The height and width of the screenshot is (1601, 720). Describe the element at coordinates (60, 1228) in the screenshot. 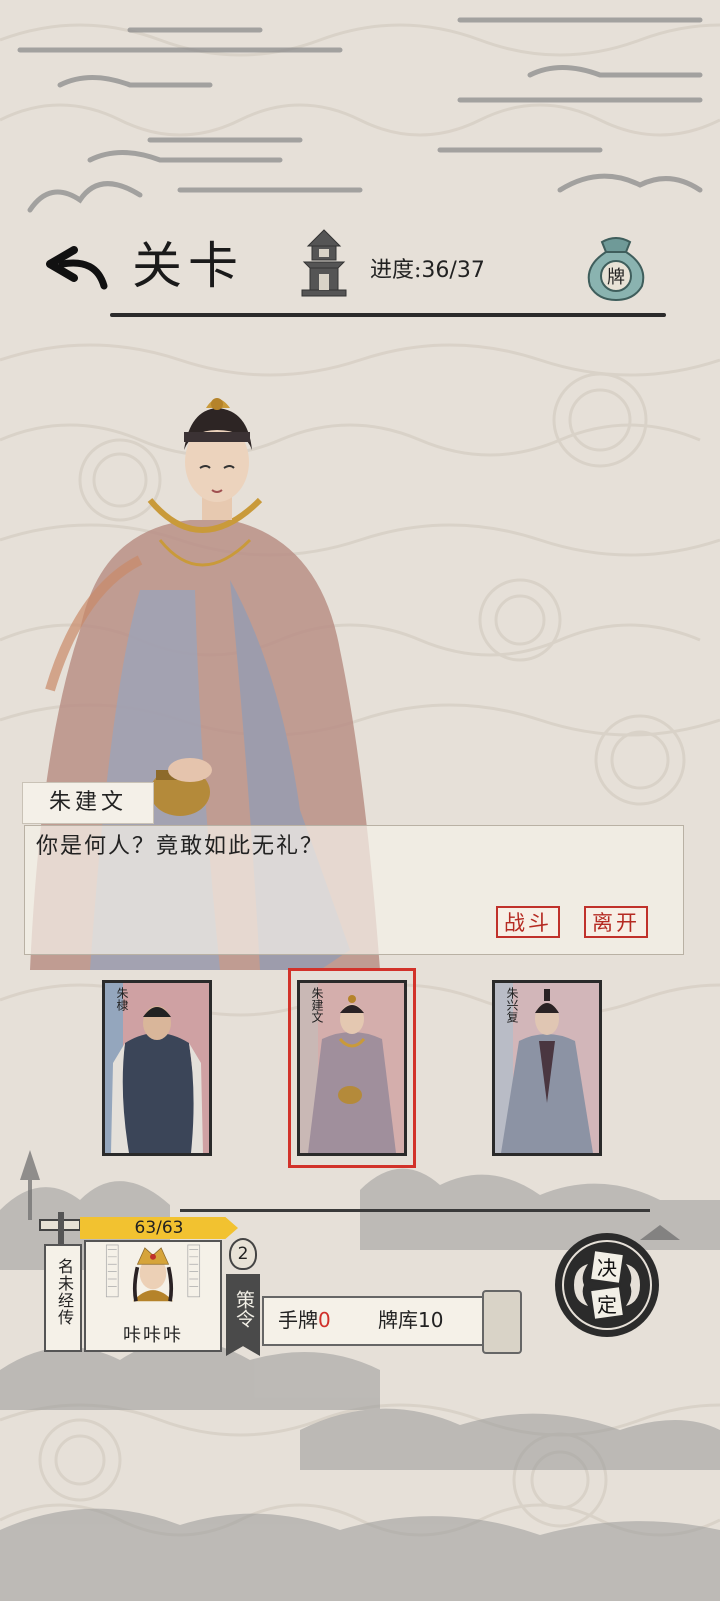

I see `flag-post-icon` at that location.